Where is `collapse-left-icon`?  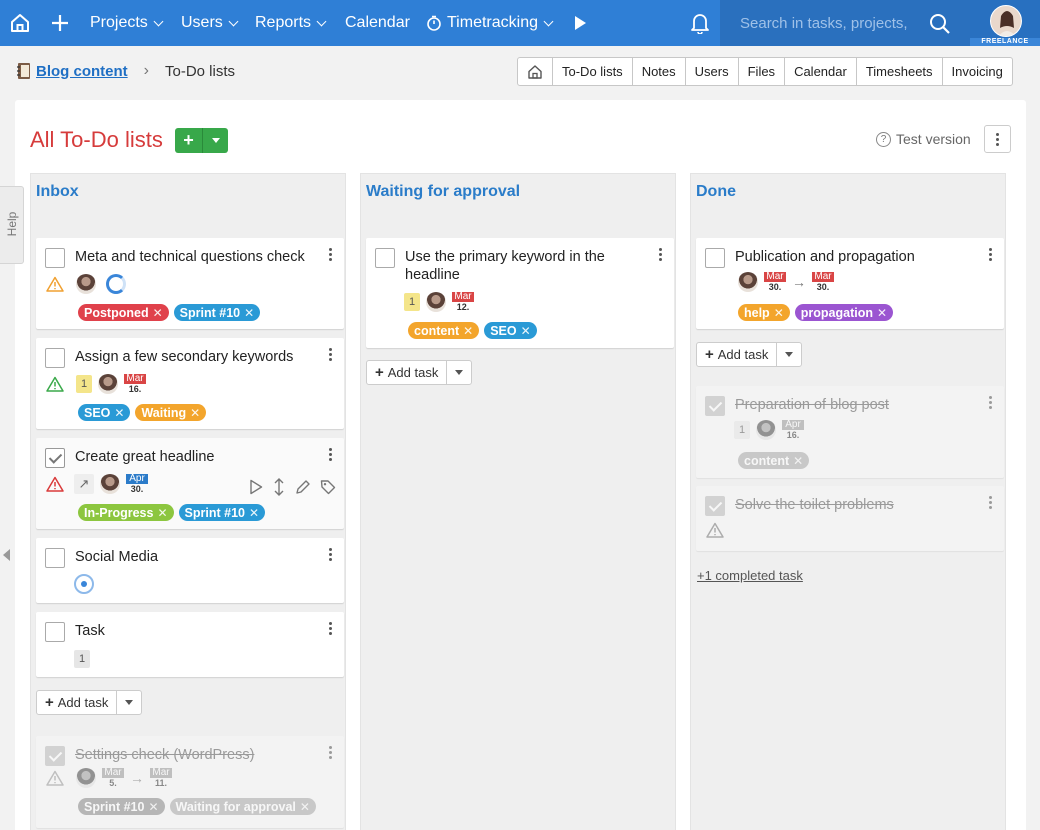
collapse-left-icon is located at coordinates (6, 555).